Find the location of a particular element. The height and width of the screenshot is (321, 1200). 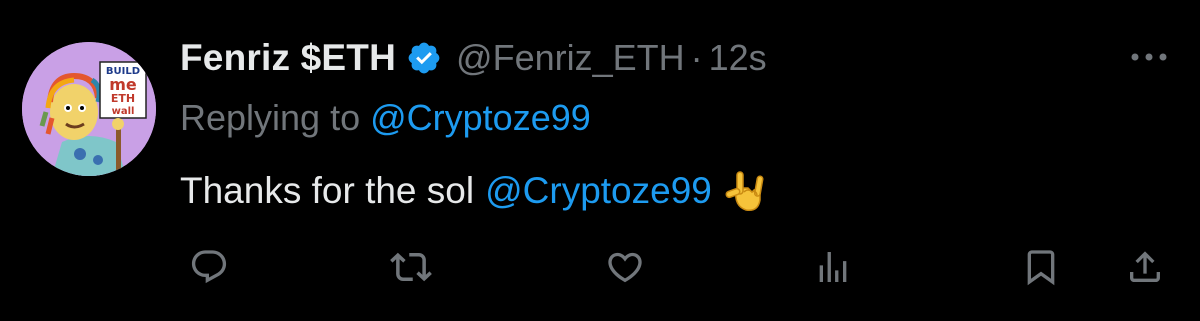

tweet-mention: @Cryptoze99 is located at coordinates (598, 191).